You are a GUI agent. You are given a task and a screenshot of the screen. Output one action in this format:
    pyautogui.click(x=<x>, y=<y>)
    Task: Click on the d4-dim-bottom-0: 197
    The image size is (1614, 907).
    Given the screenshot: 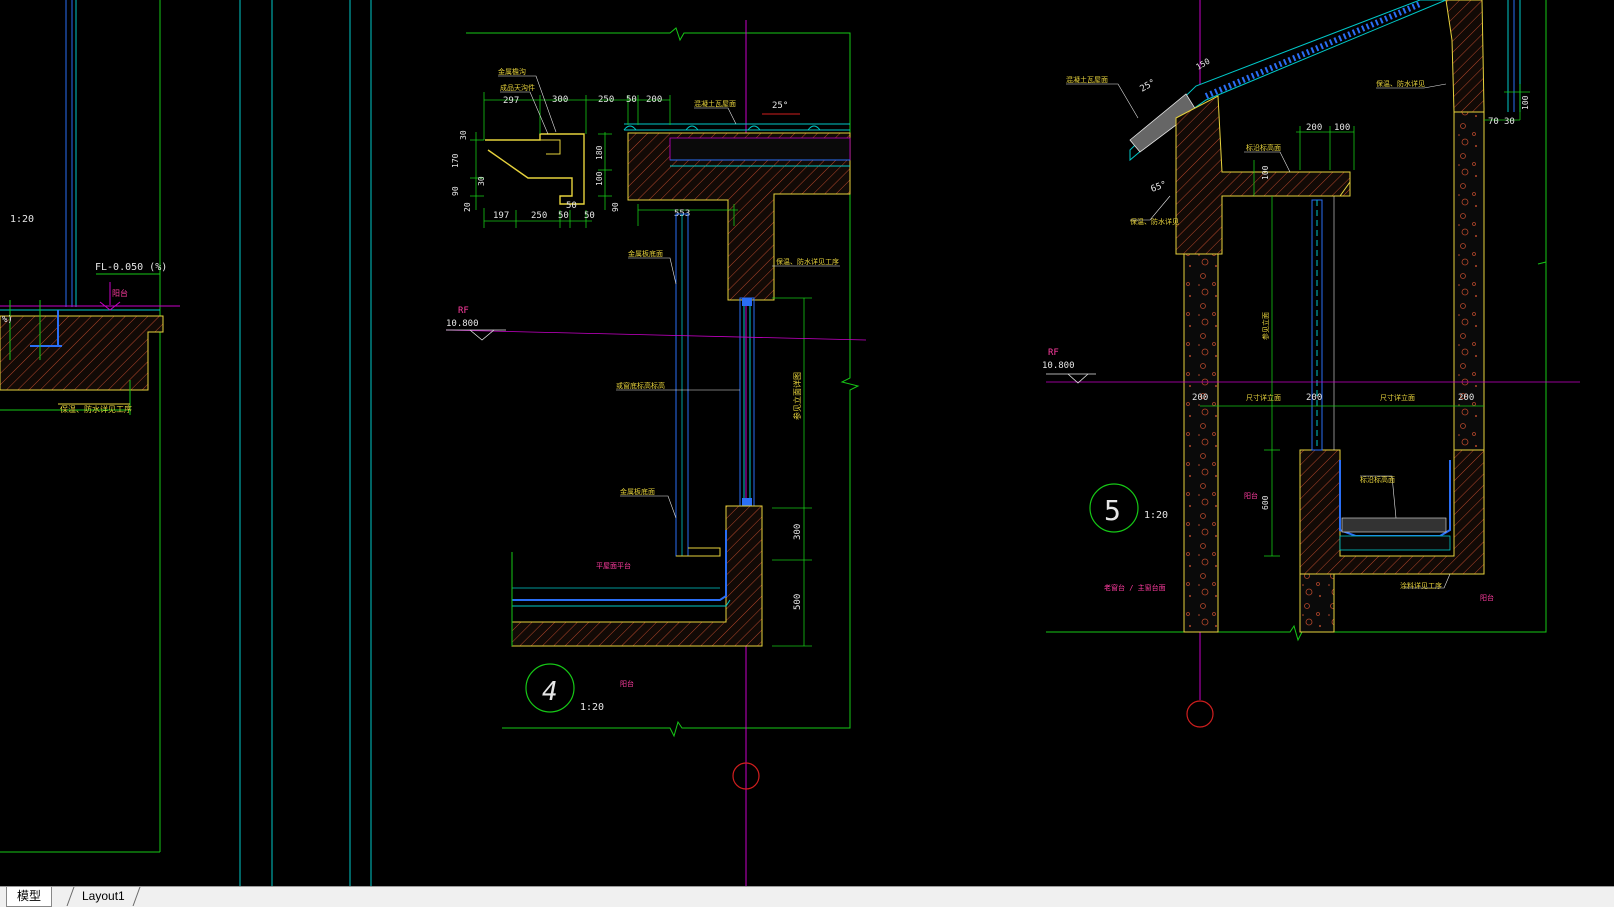 What is the action you would take?
    pyautogui.click(x=501, y=216)
    